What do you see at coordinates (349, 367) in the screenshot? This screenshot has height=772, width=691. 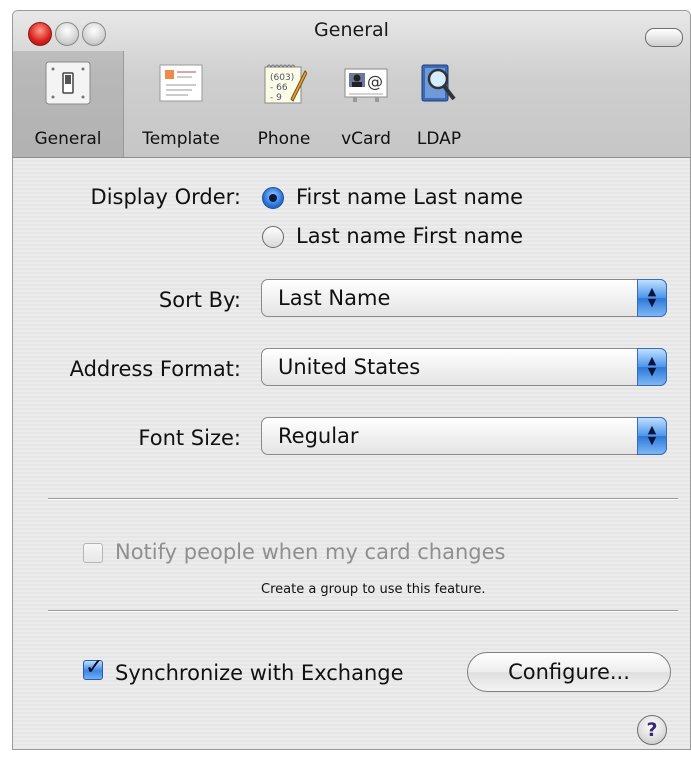 I see `address-format-value: United States` at bounding box center [349, 367].